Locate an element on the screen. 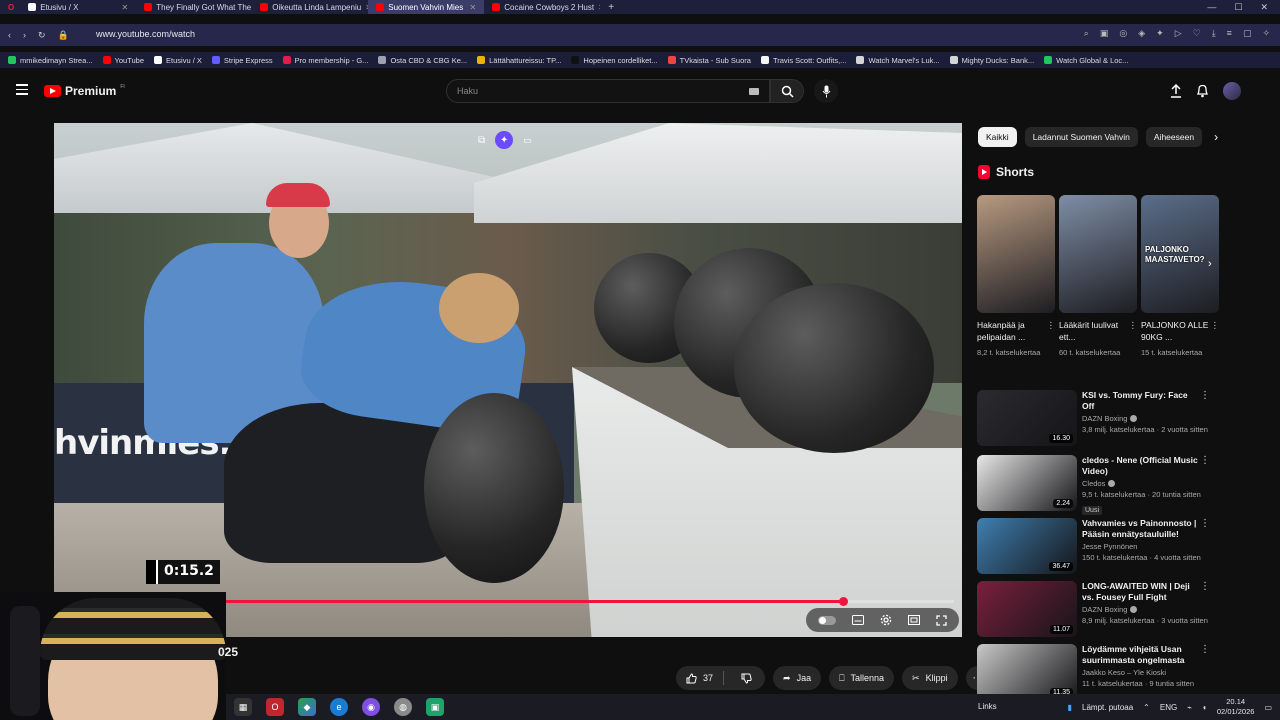  back-icon: ‹ is located at coordinates (9, 35).